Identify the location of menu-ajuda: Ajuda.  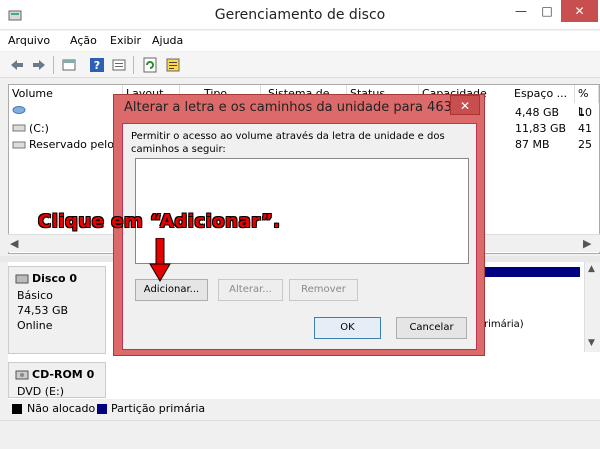
(167, 40).